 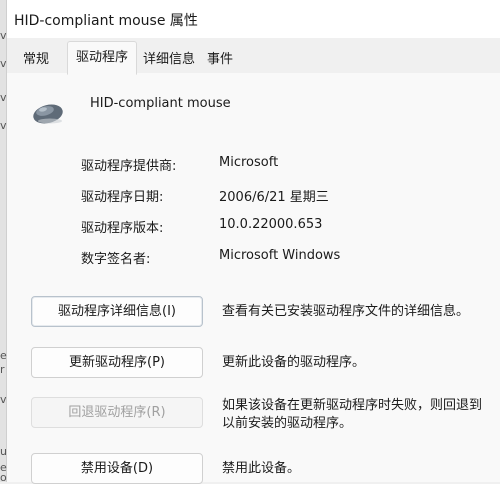 I want to click on date-label: 驱动程序日期:, so click(x=122, y=197).